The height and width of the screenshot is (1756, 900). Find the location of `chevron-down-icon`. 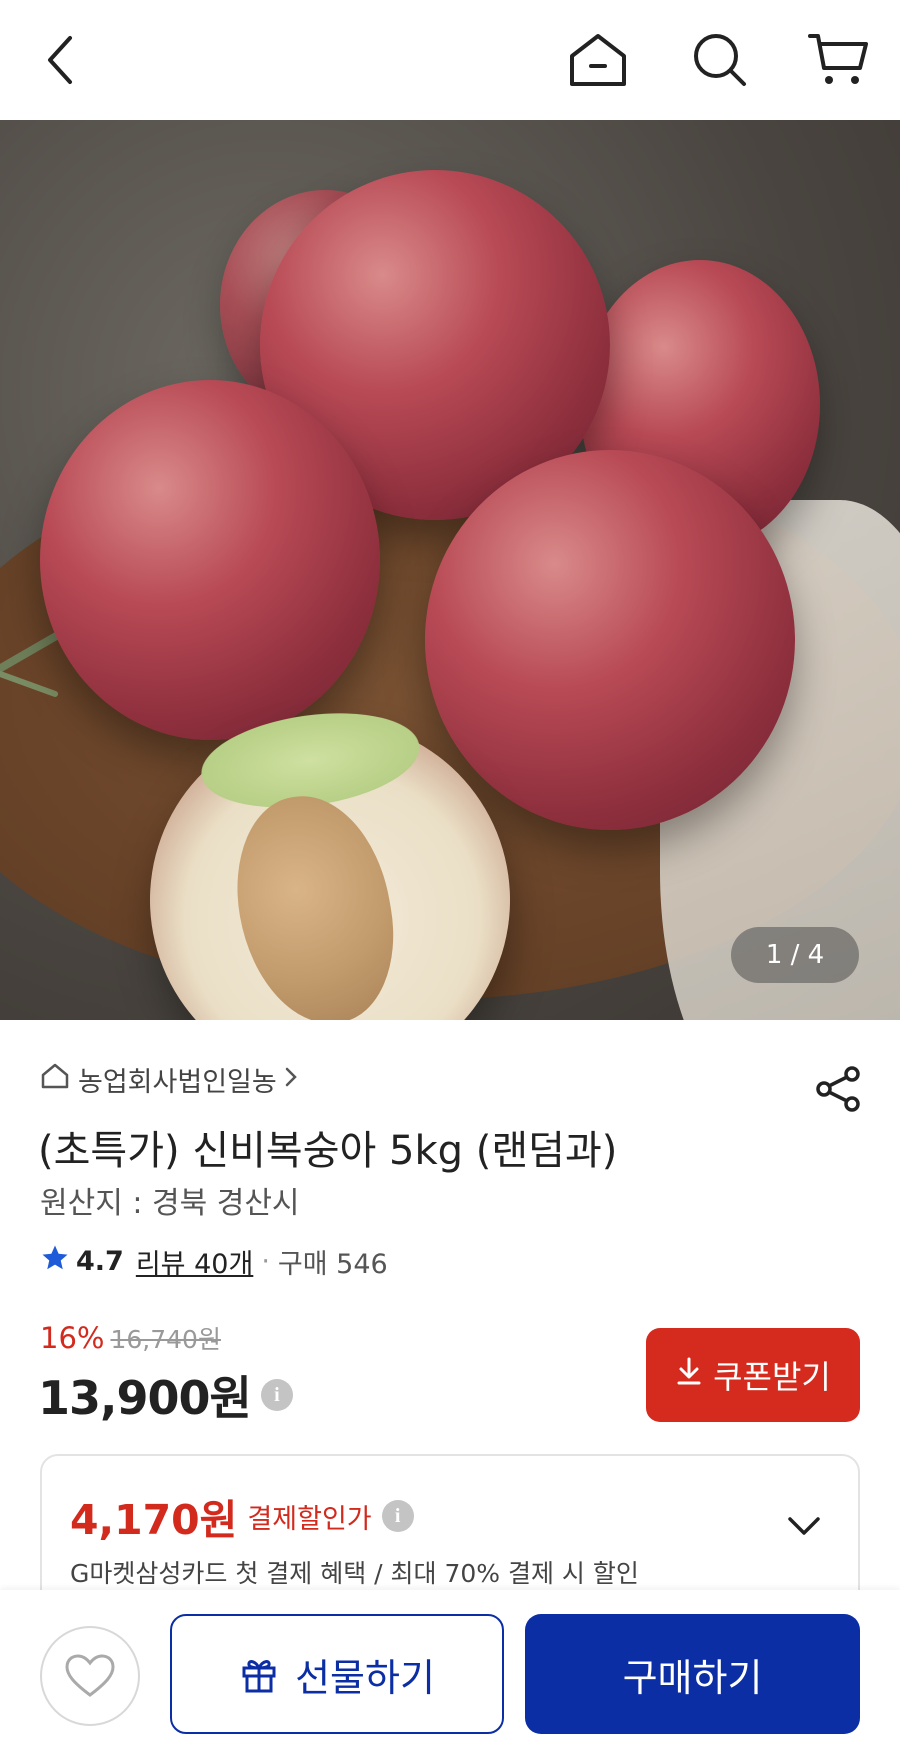

chevron-down-icon is located at coordinates (804, 1528).